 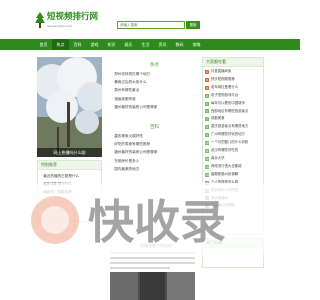 I want to click on sidebar-item: 9 广州有哪些好玩的地方, so click(x=233, y=135).